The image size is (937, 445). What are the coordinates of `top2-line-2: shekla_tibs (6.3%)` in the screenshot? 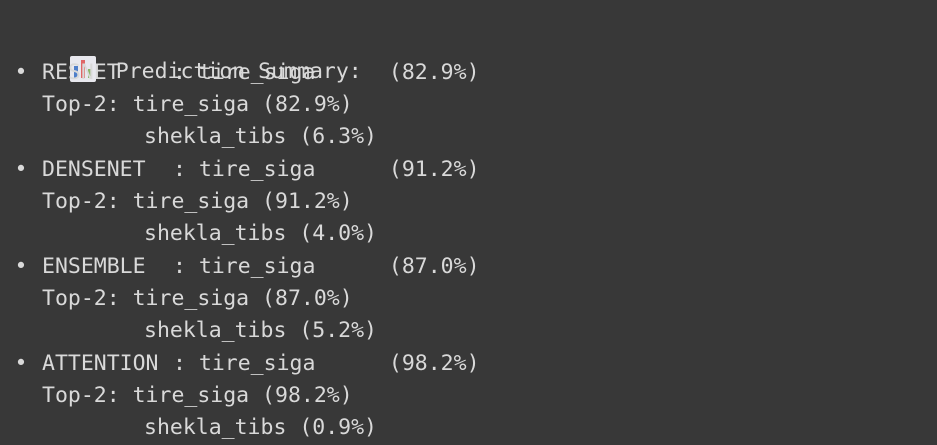 It's located at (468, 137).